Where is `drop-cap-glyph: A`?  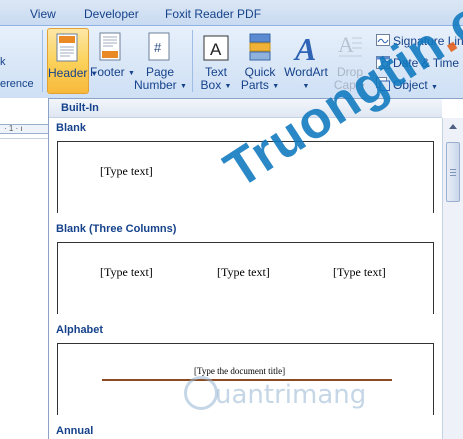
drop-cap-glyph: A is located at coordinates (346, 44).